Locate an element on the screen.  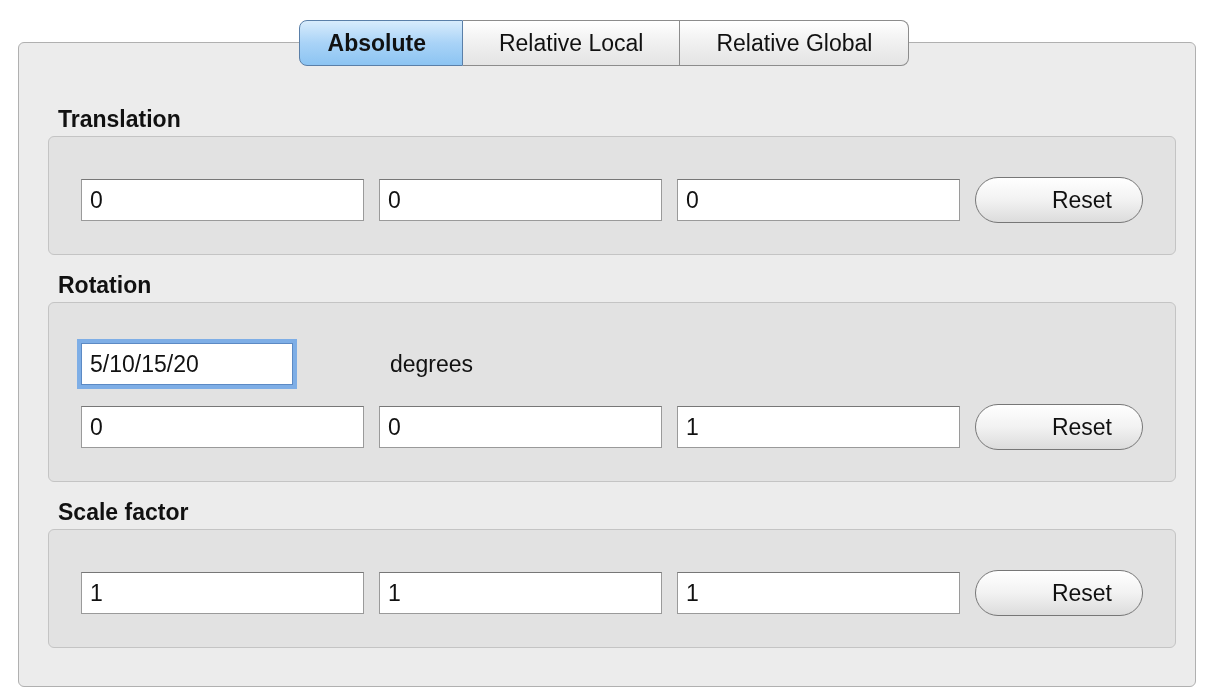
tab: Absolute is located at coordinates (380, 43).